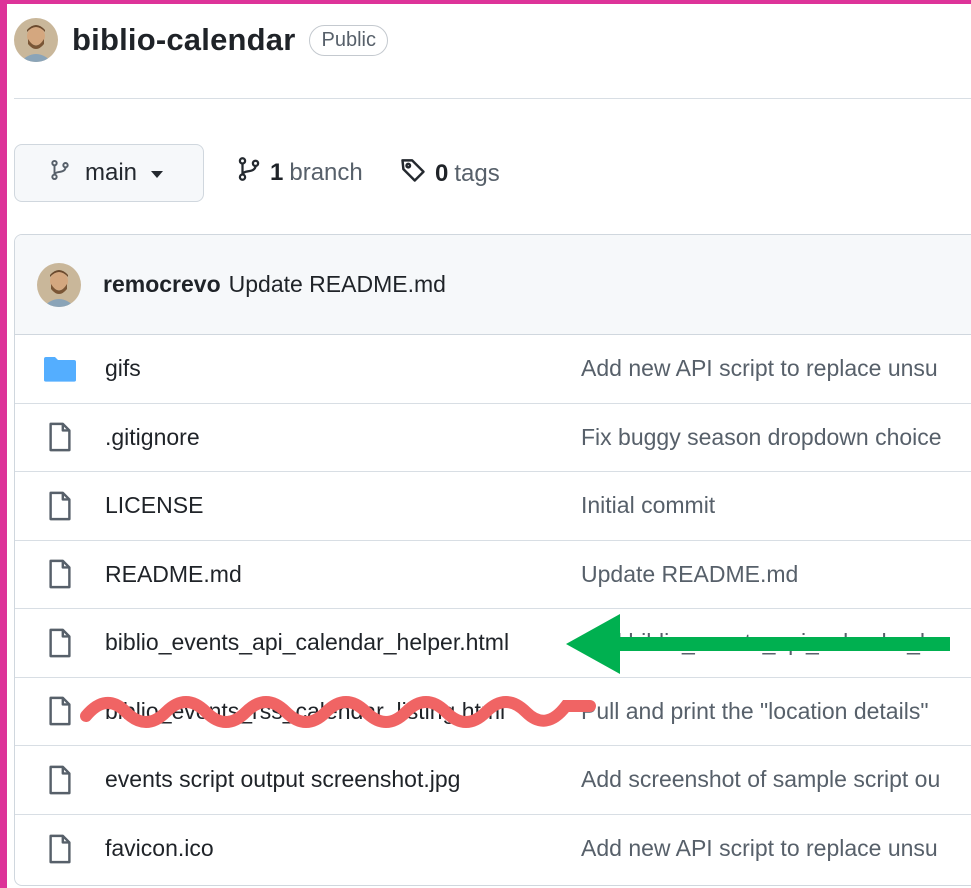  I want to click on file-name-link: .gitignore, so click(152, 437).